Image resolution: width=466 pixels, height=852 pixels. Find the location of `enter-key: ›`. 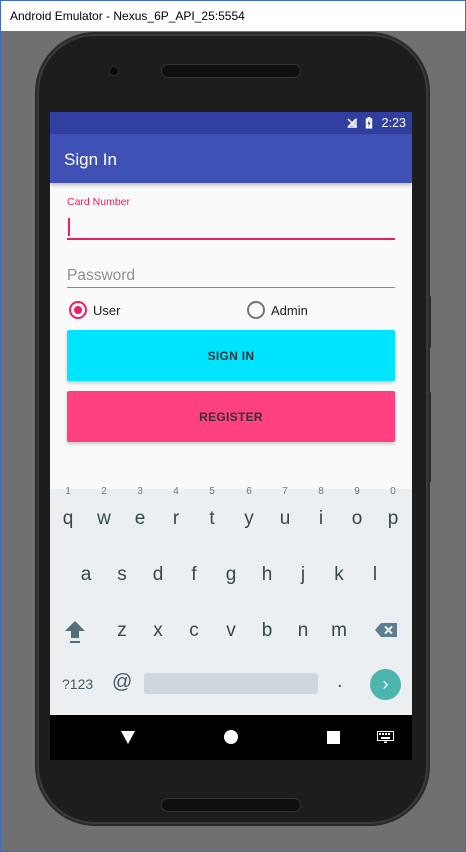

enter-key: › is located at coordinates (385, 684).